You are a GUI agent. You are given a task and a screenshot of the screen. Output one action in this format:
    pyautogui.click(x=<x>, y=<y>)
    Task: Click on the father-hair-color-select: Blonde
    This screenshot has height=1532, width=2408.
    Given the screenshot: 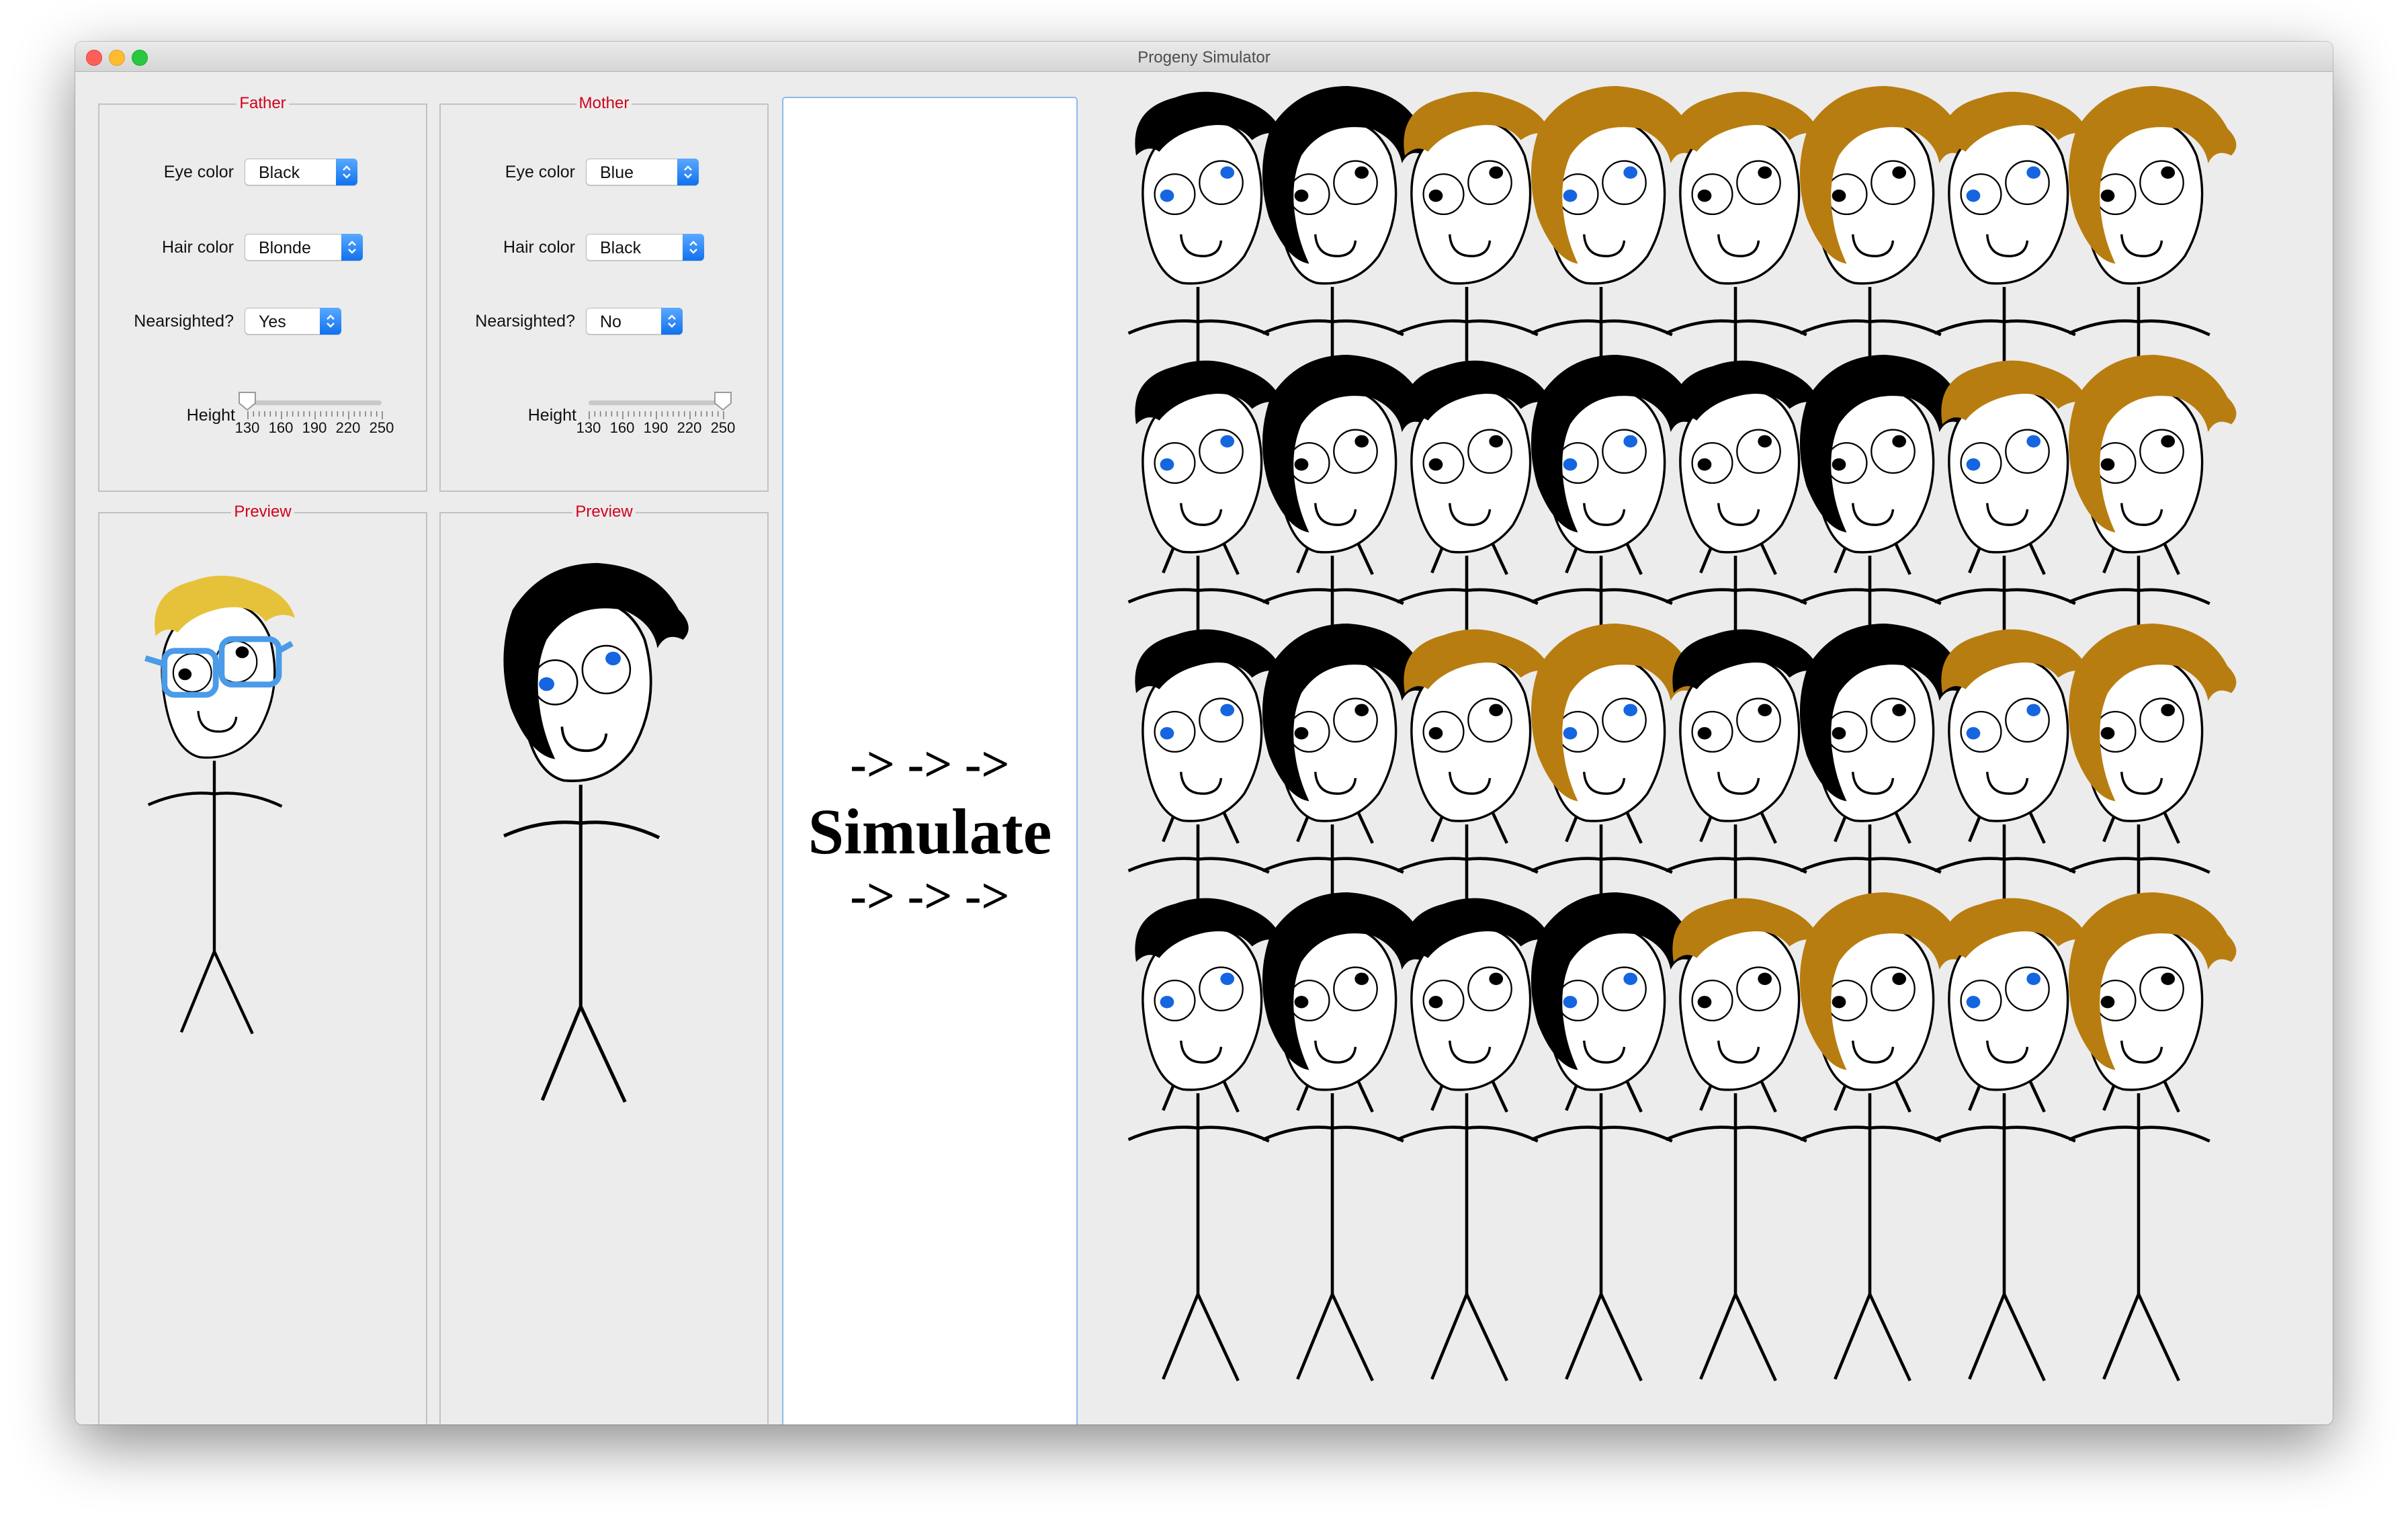 What is the action you would take?
    pyautogui.click(x=304, y=248)
    